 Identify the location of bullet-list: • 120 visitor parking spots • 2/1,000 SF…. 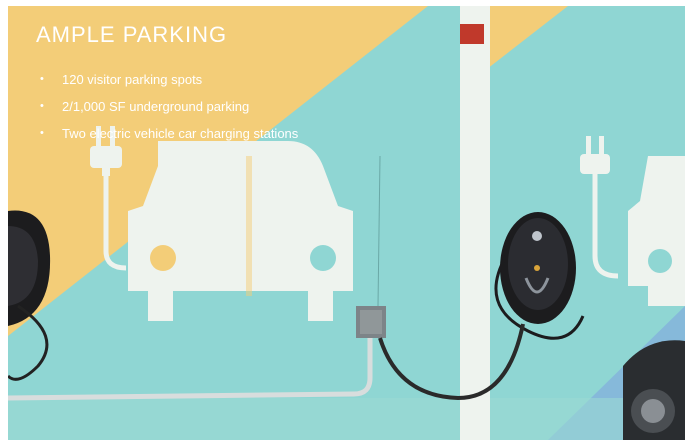
(167, 106).